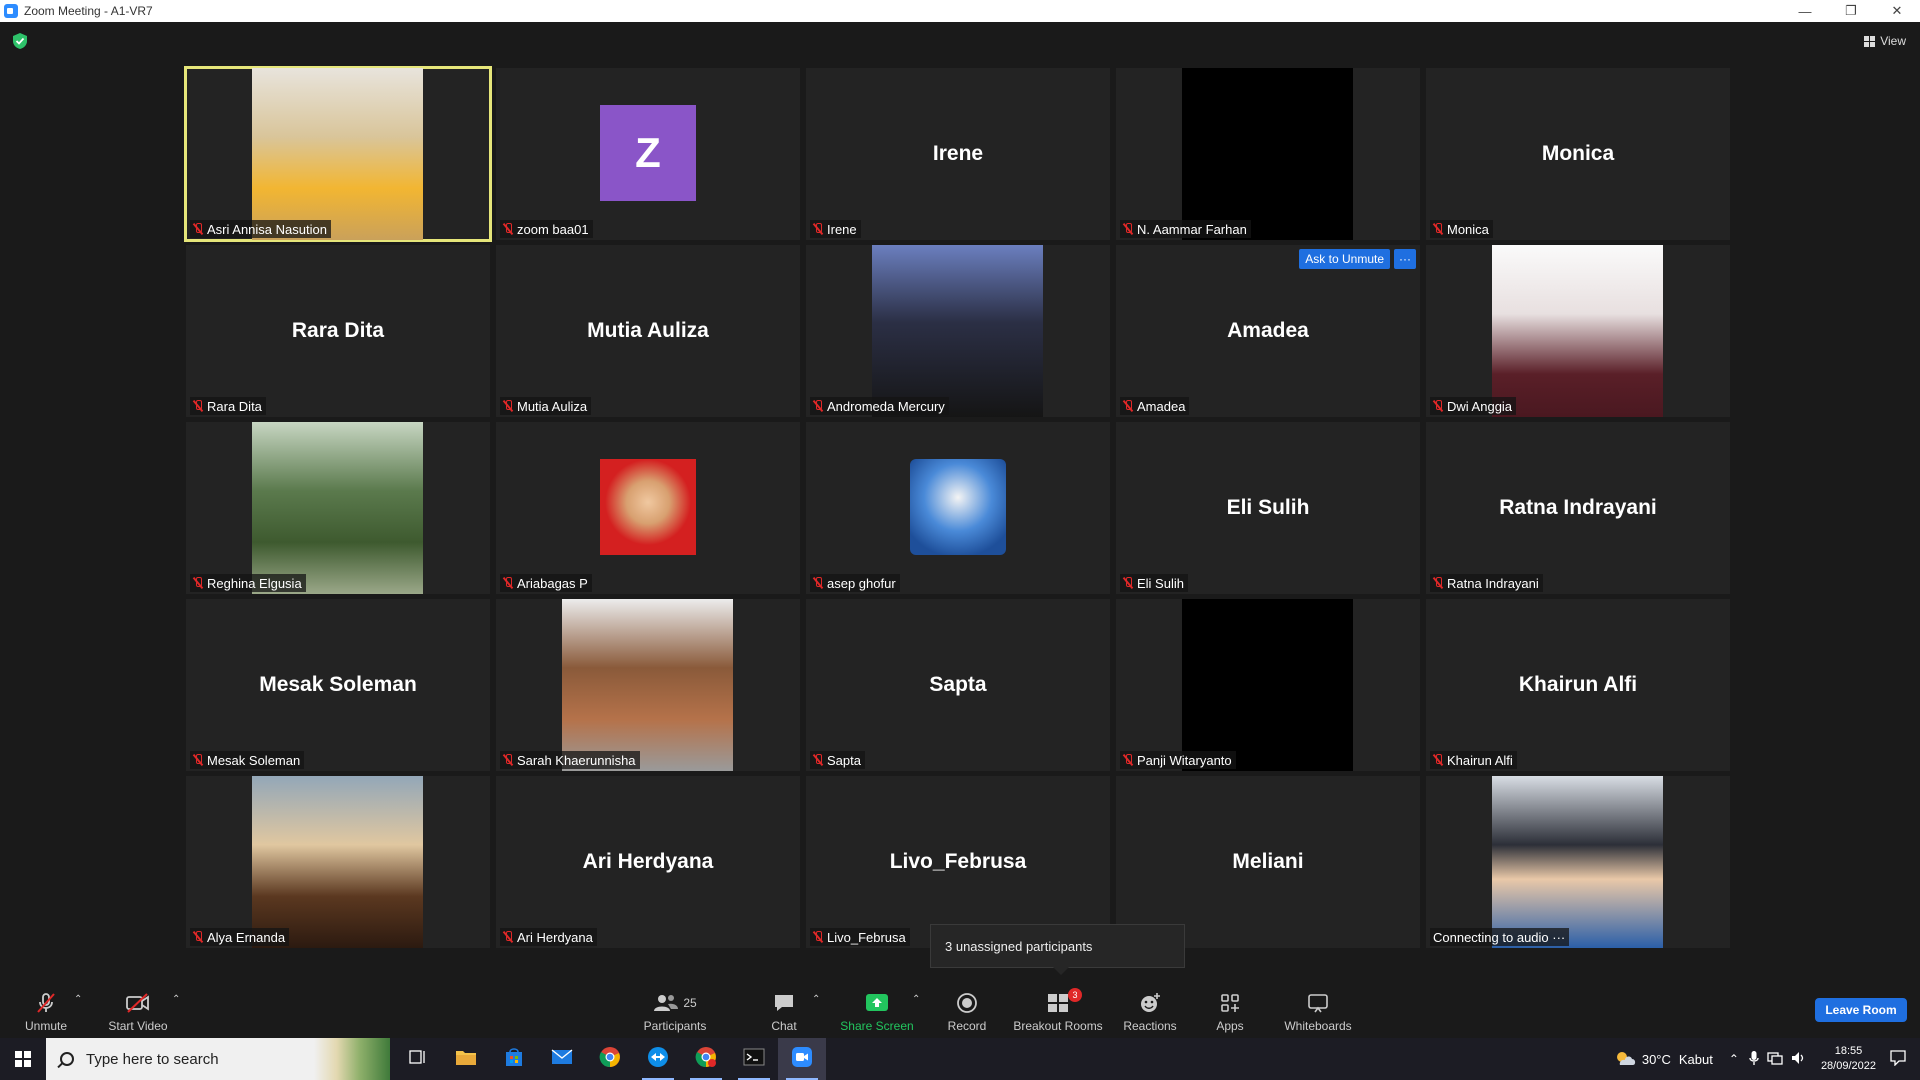 This screenshot has height=1080, width=1920. Describe the element at coordinates (877, 1008) in the screenshot. I see `share-screen-button: Share Screen` at that location.